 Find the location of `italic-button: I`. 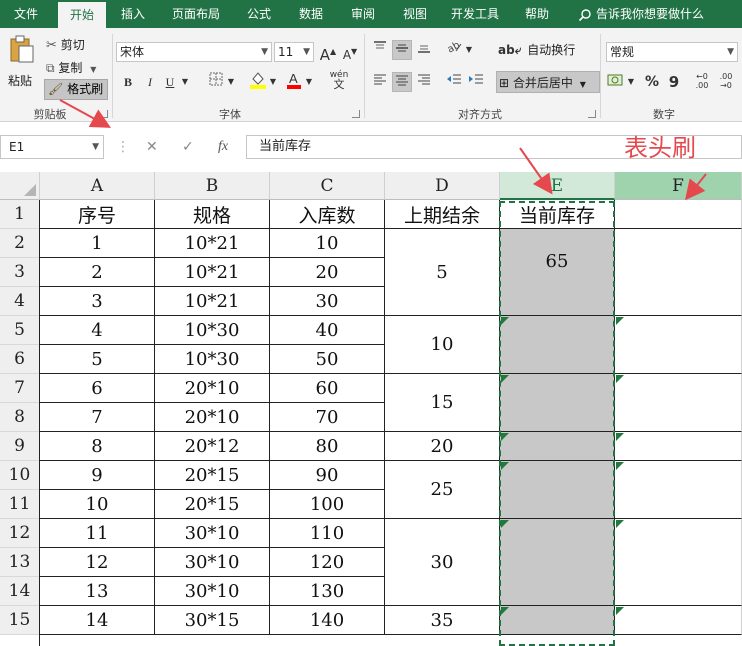

italic-button: I is located at coordinates (150, 82).